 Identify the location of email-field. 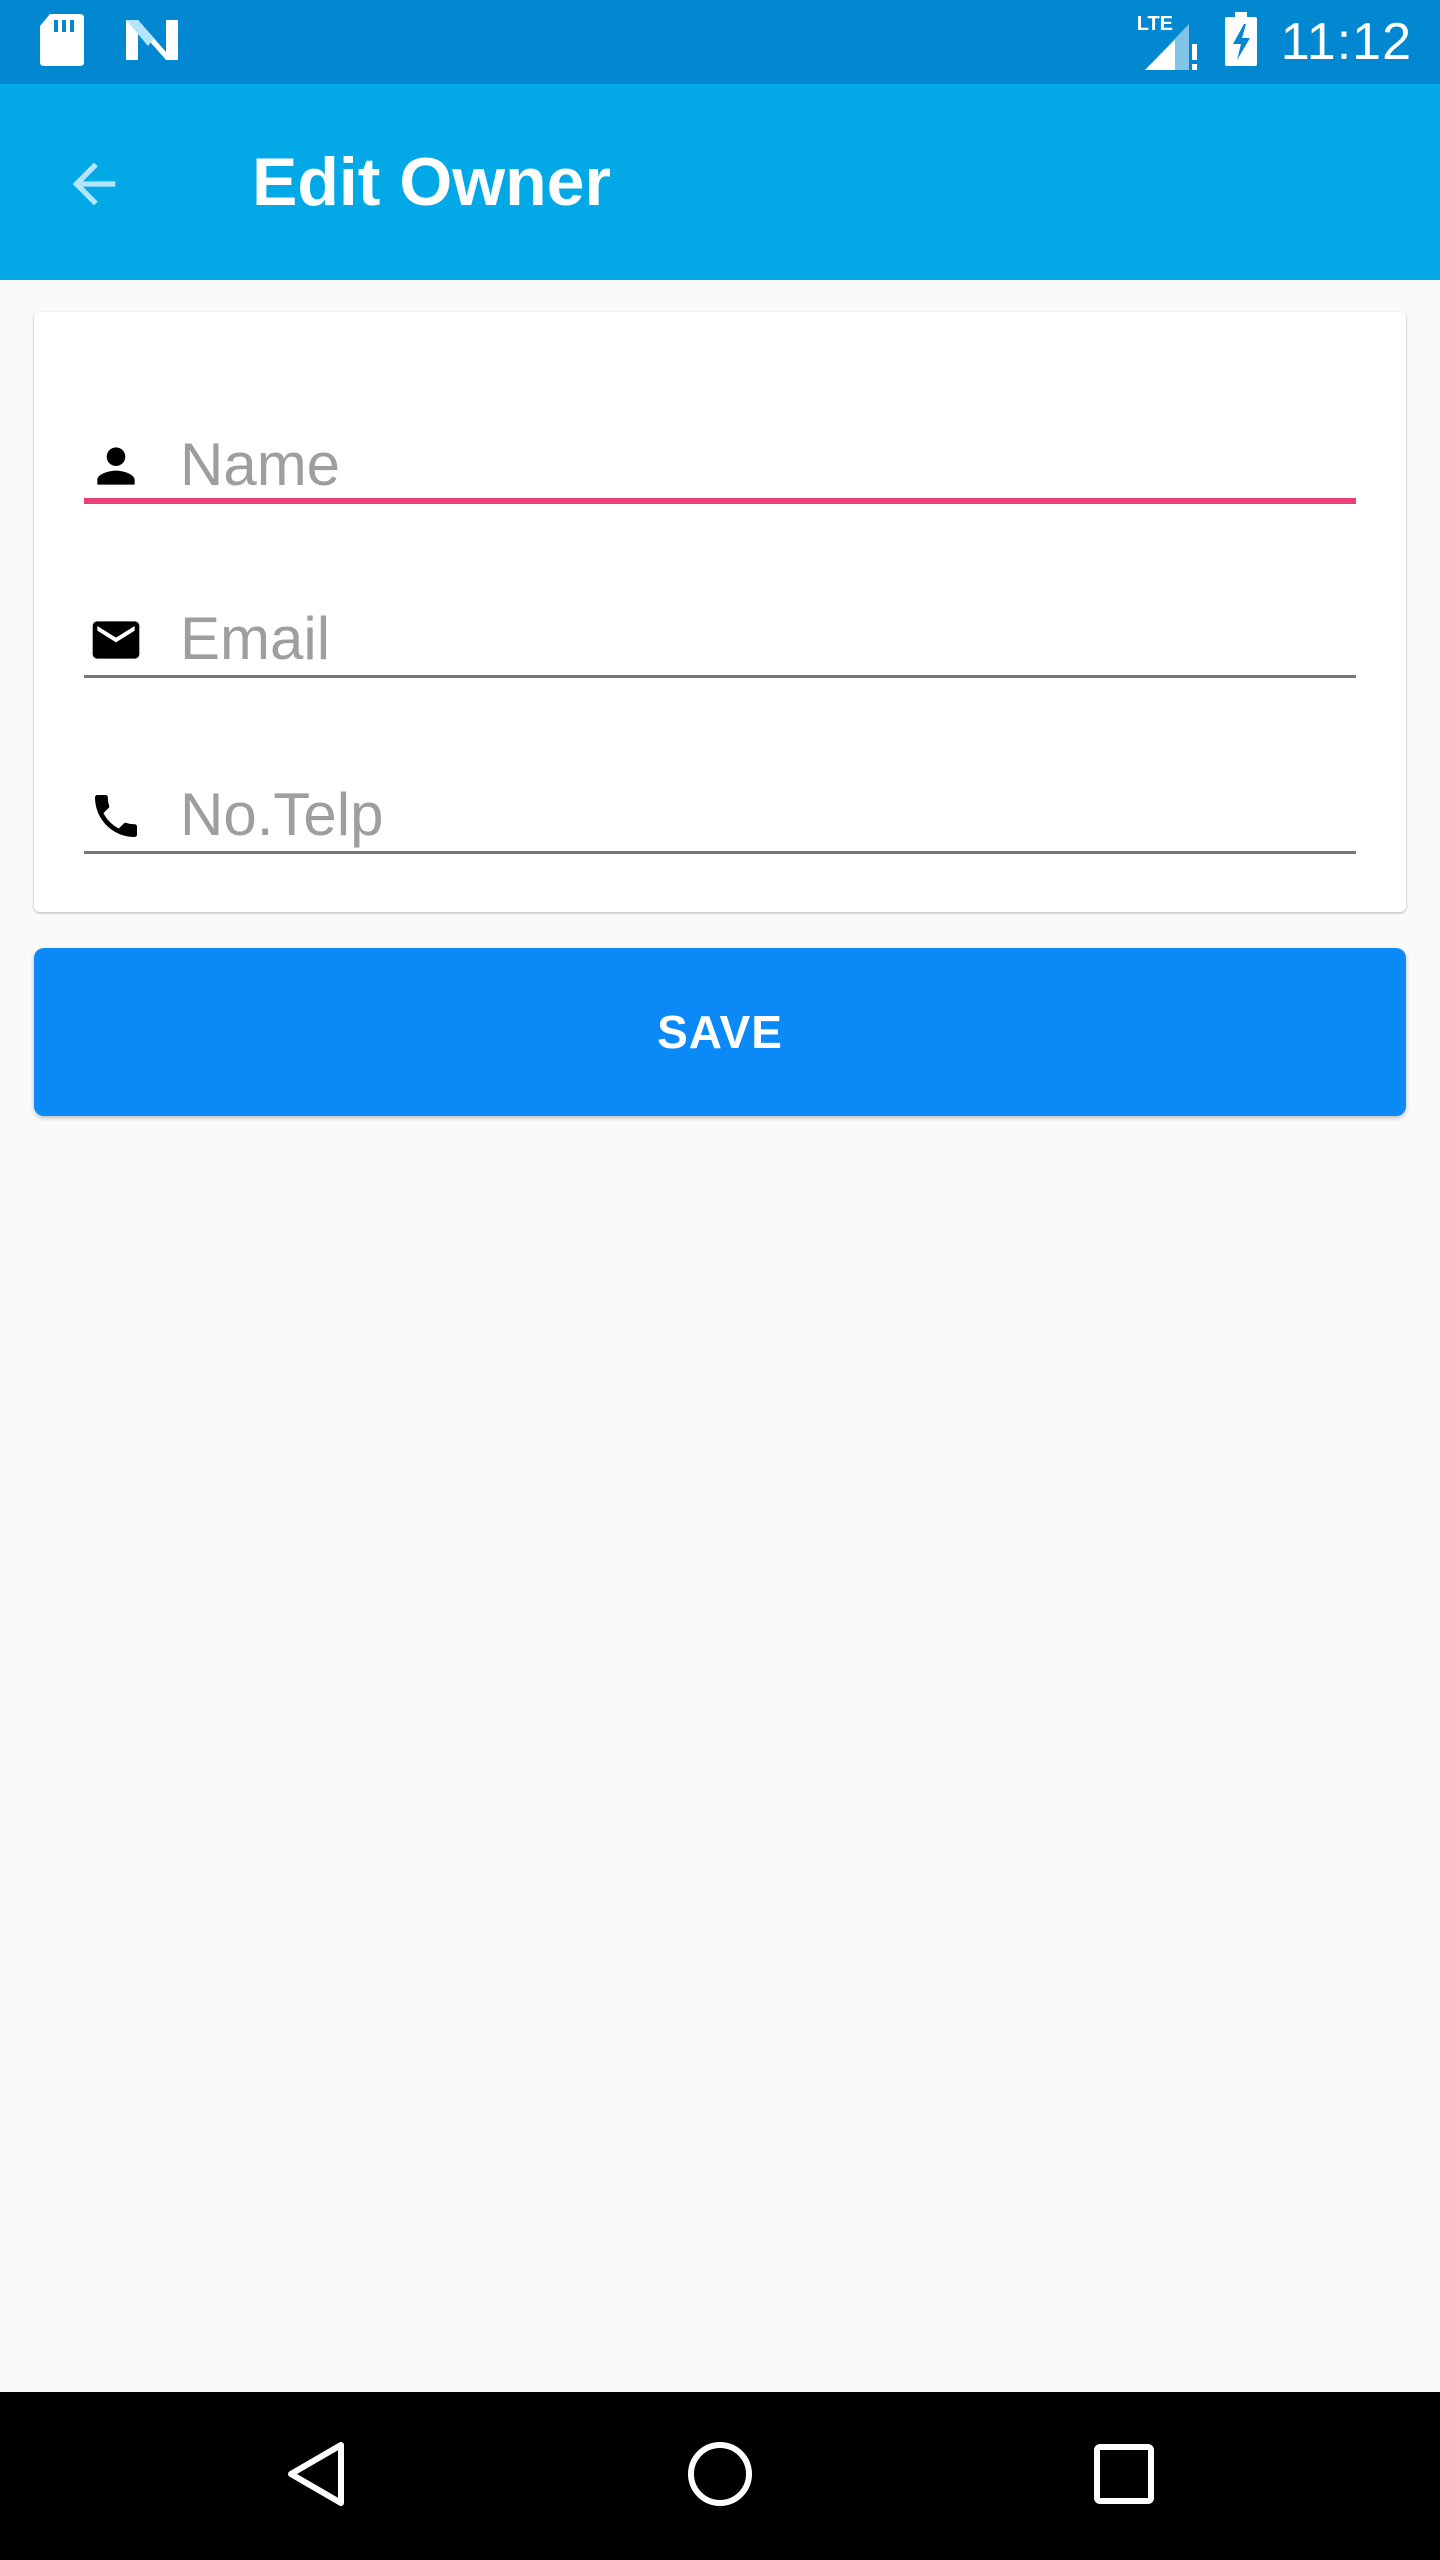
(720, 618).